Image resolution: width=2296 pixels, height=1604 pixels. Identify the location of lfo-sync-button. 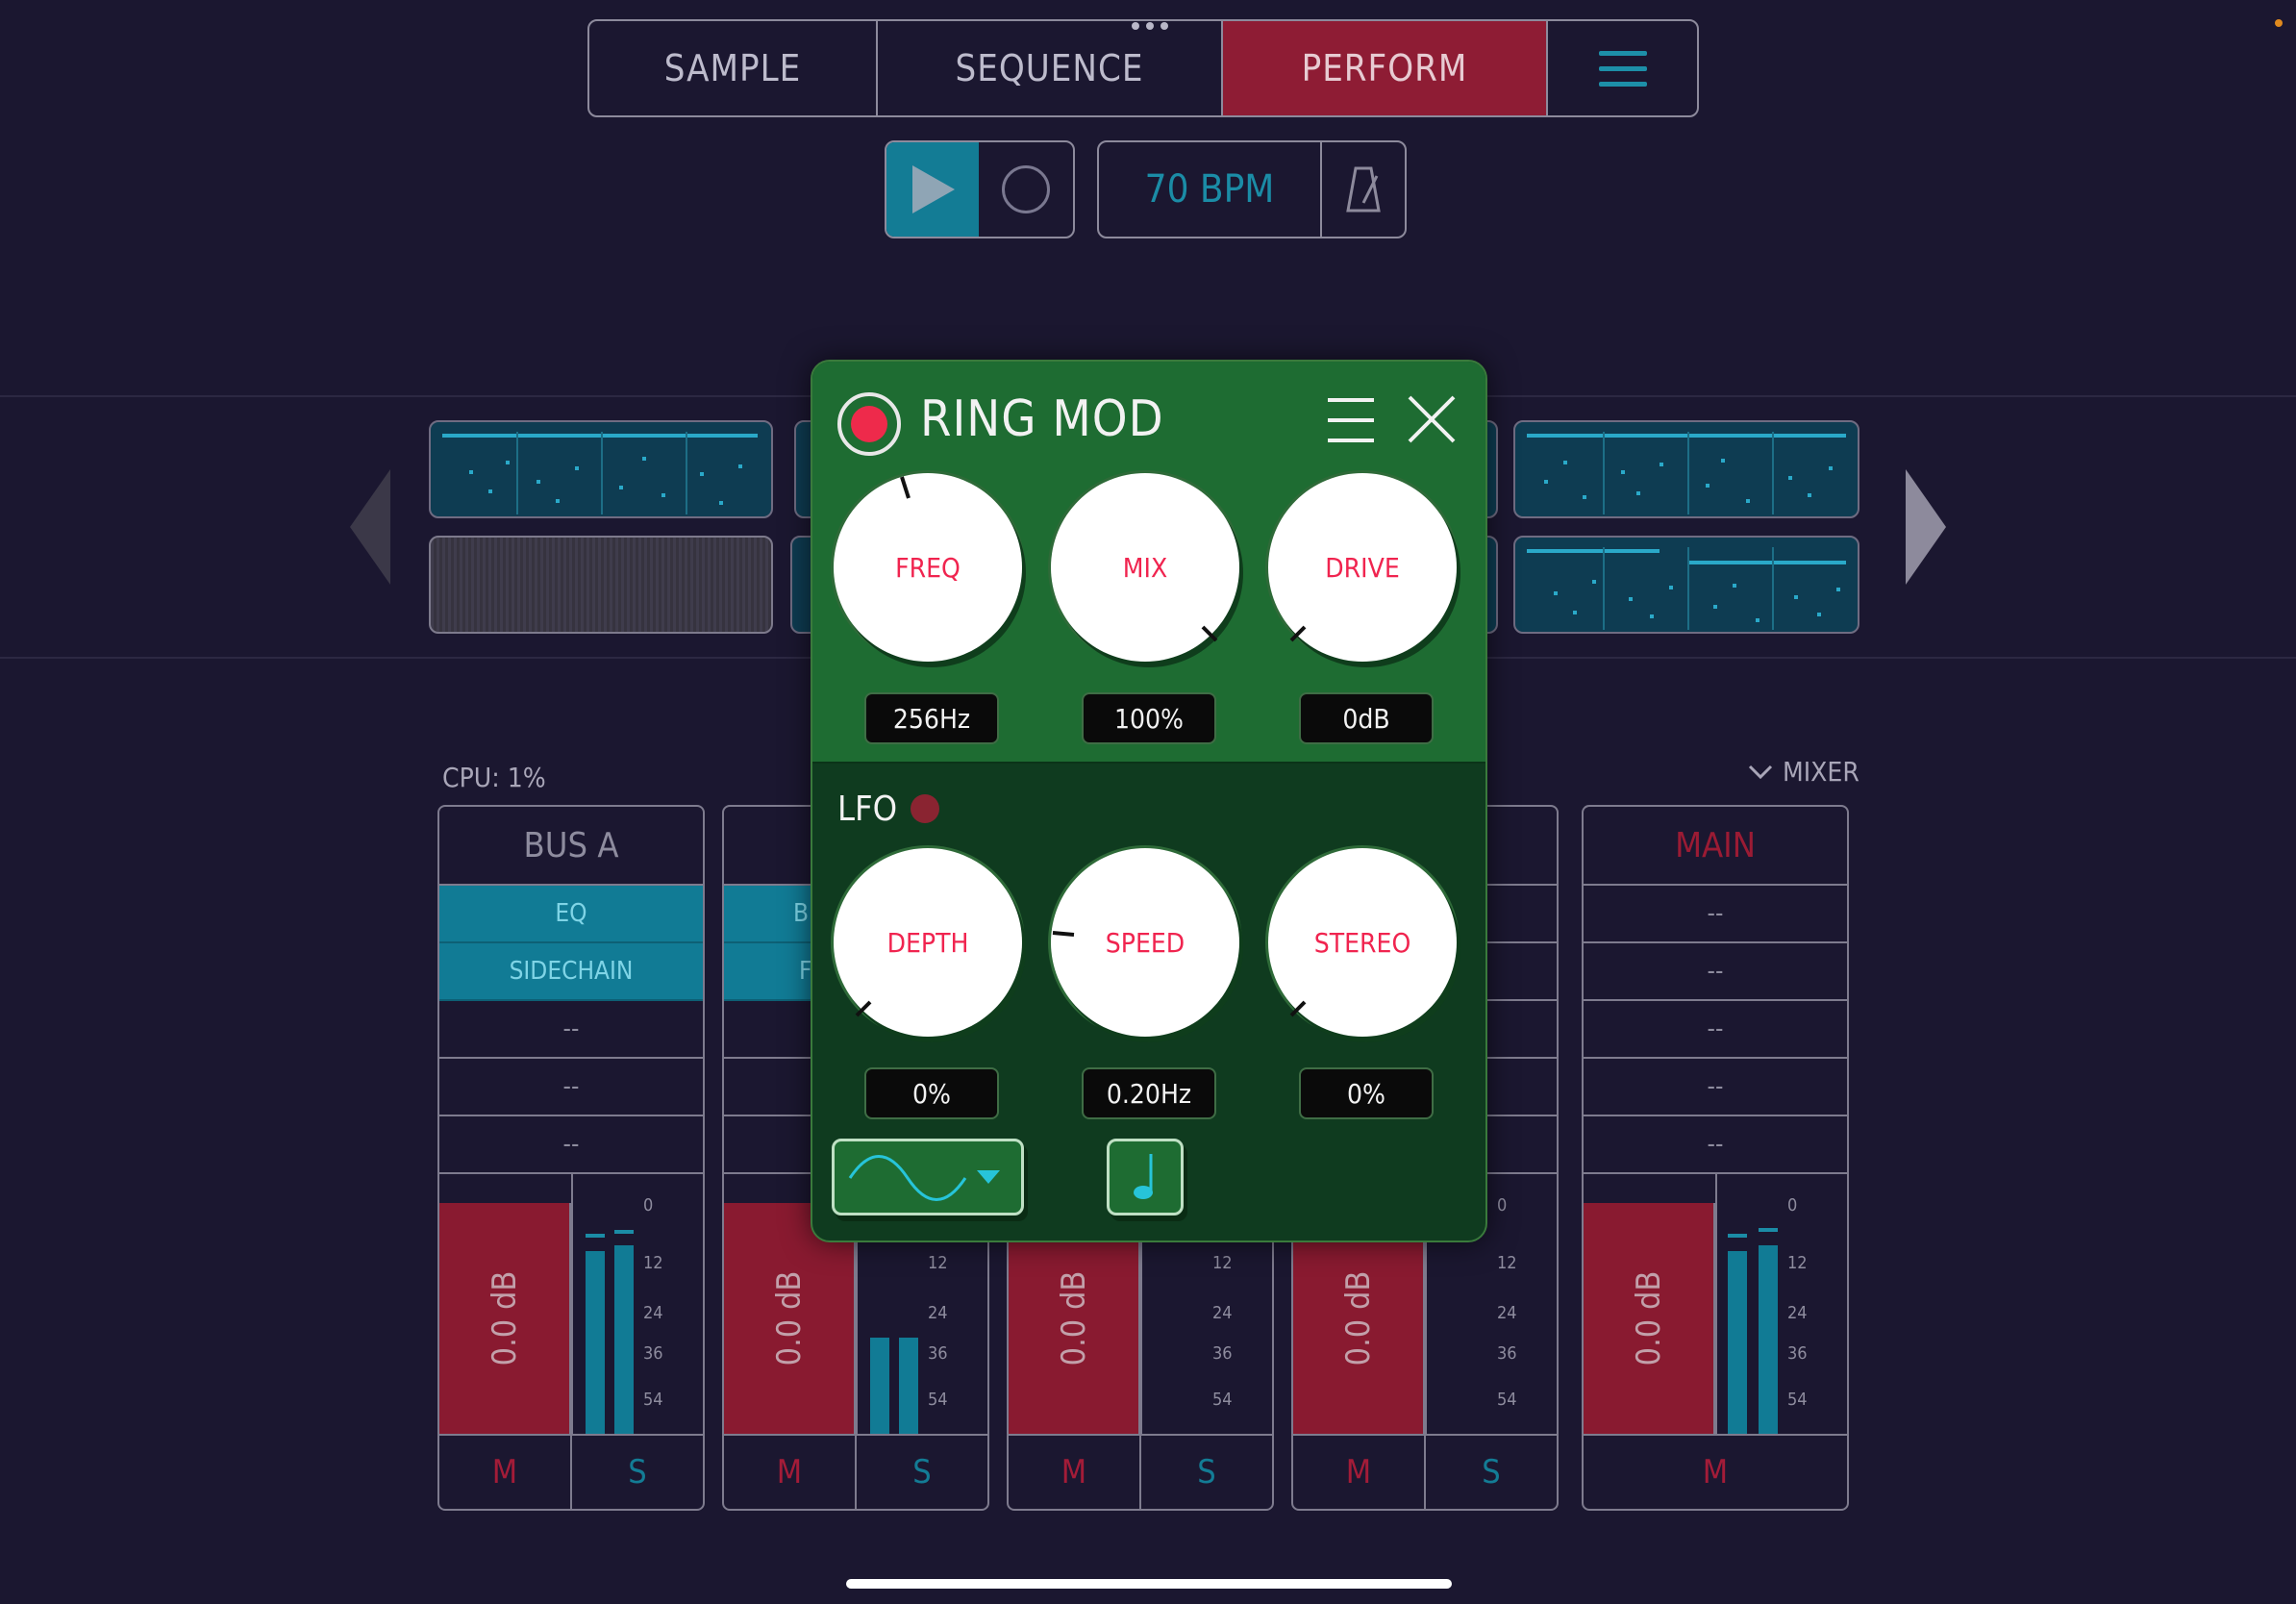
(1145, 1177).